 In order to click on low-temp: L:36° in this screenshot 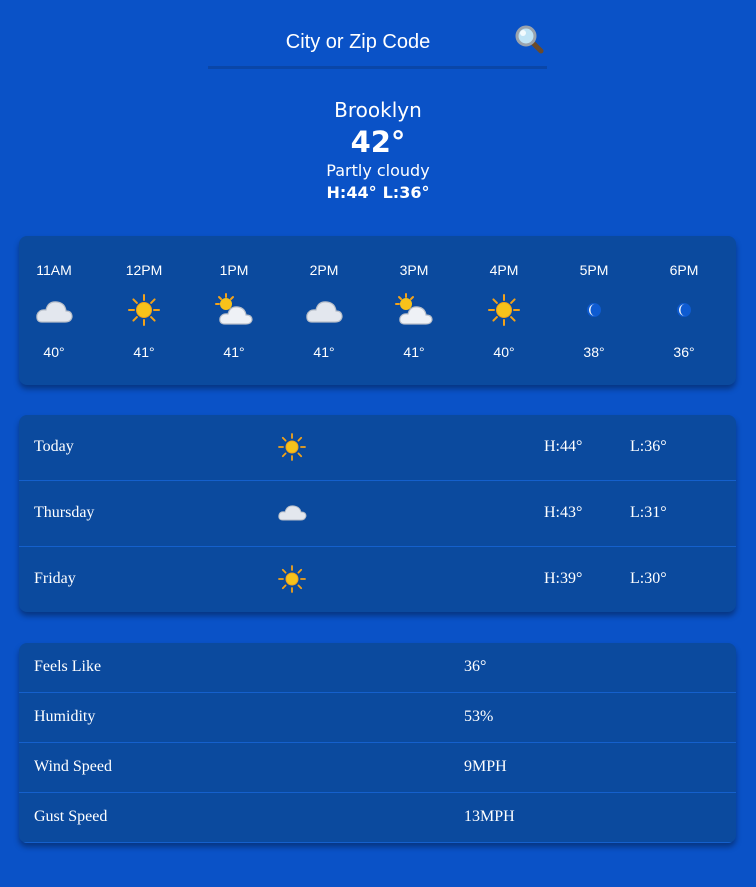, I will do `click(406, 192)`.